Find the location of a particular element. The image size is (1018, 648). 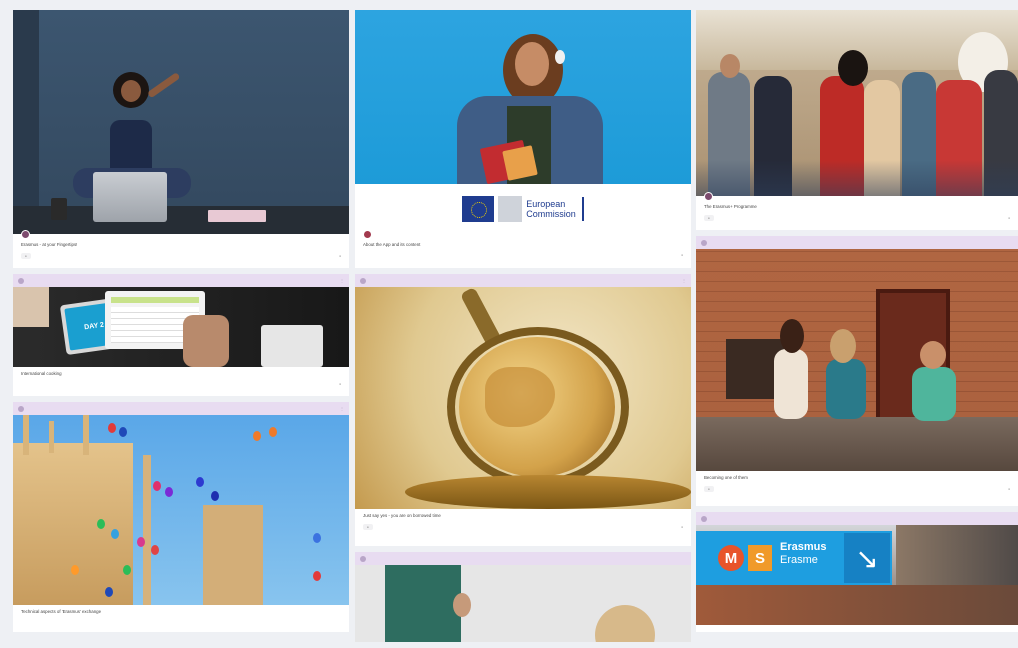

post-title: Technical aspects of 'Erasmus' exchange is located at coordinates (181, 611).